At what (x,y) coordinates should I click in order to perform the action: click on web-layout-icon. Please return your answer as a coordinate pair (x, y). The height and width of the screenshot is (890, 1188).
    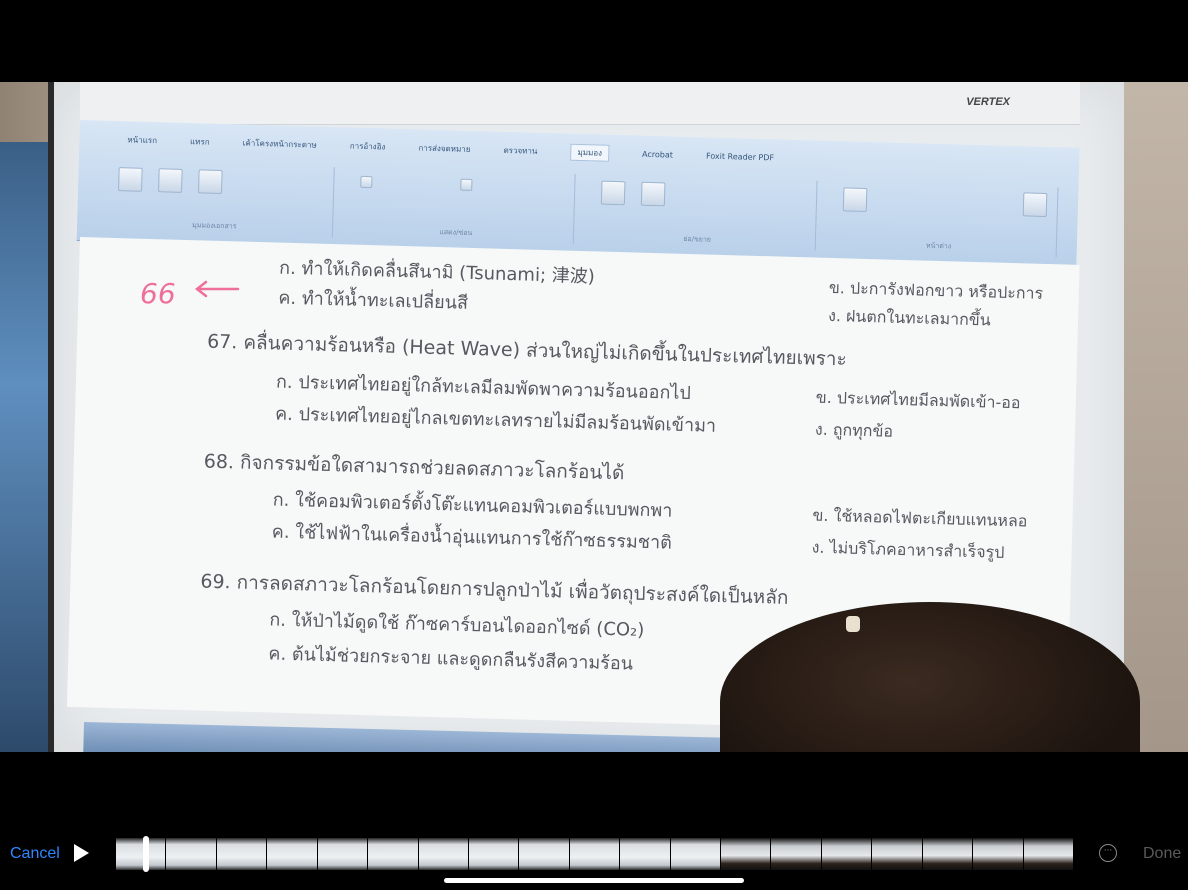
    Looking at the image, I should click on (170, 180).